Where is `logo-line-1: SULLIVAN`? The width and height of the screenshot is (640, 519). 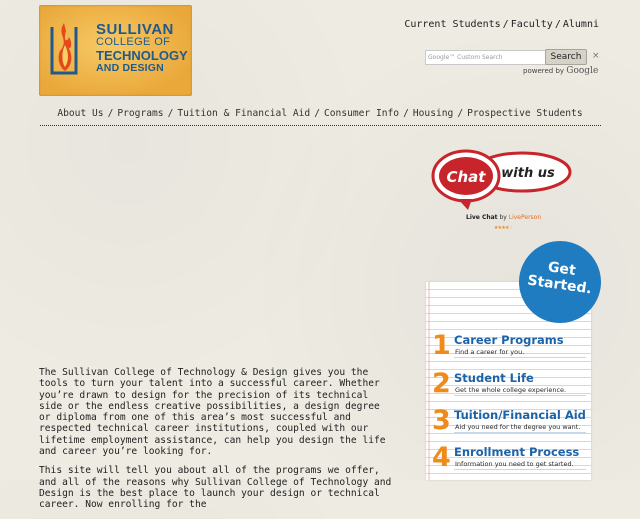 logo-line-1: SULLIVAN is located at coordinates (135, 29).